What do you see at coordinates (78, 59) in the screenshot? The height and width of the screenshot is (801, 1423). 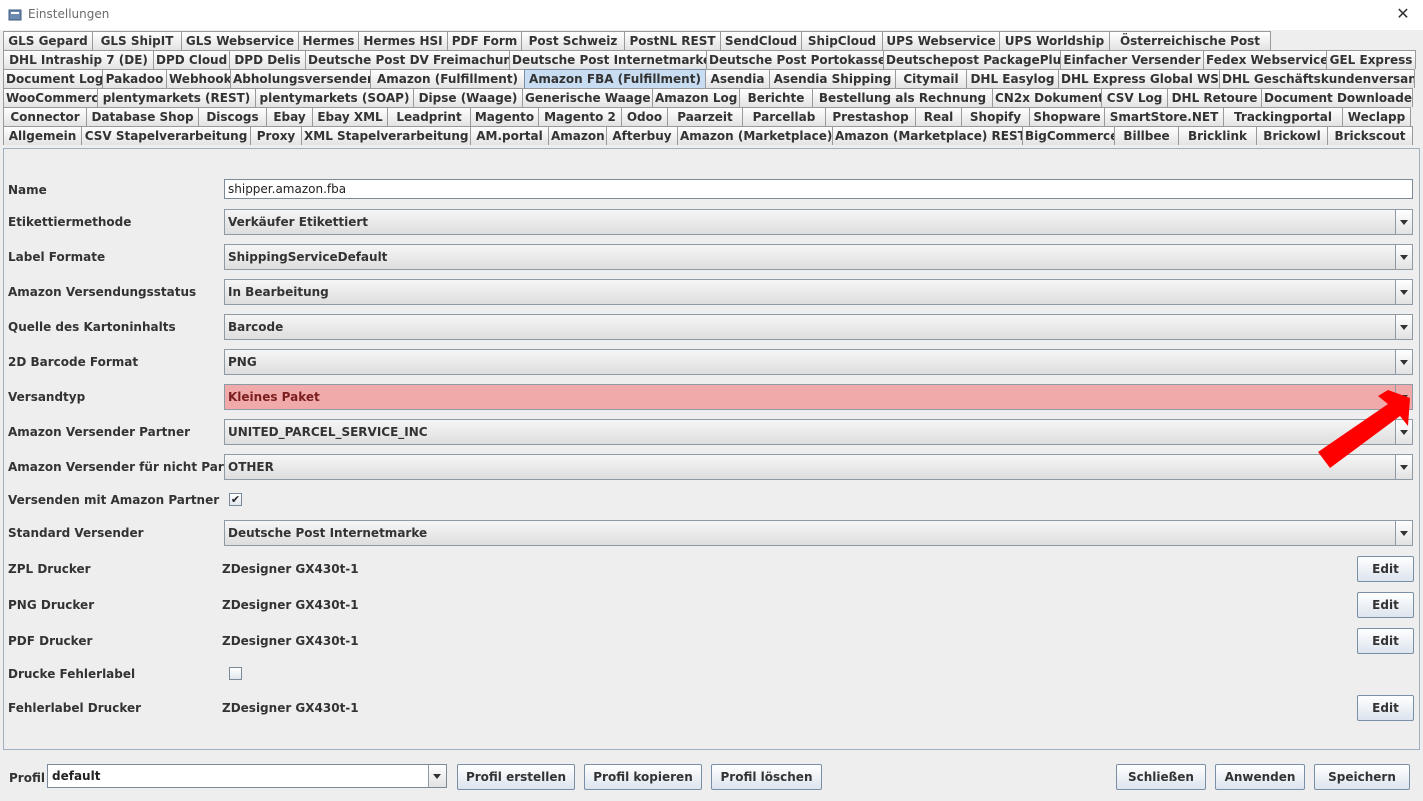 I see `tab-dhl-intraship-7-de: DHL Intraship 7 (DE)` at bounding box center [78, 59].